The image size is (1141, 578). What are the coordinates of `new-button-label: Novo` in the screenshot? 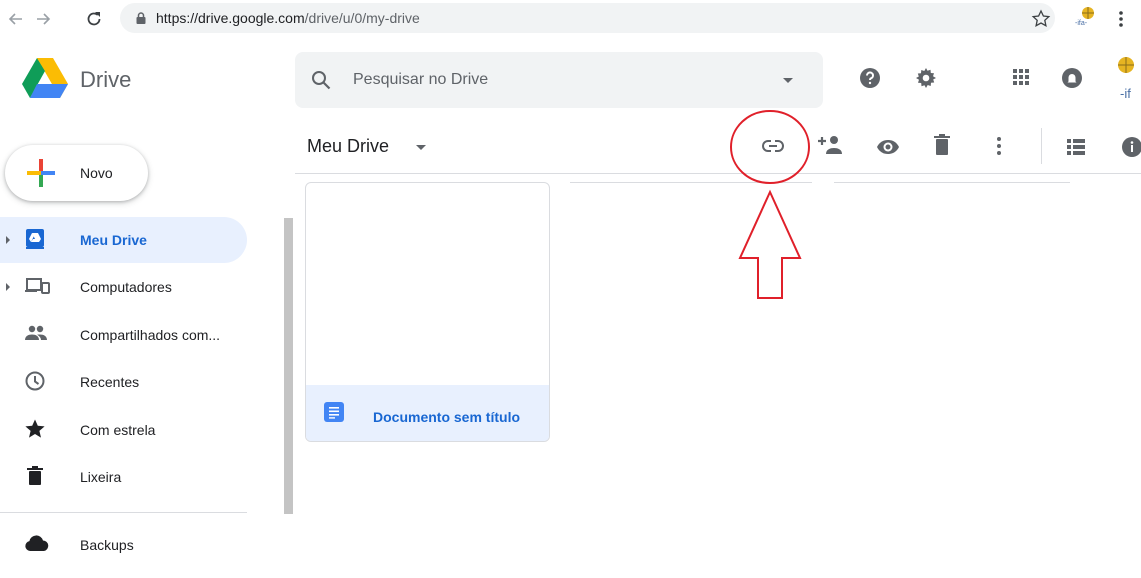 It's located at (96, 173).